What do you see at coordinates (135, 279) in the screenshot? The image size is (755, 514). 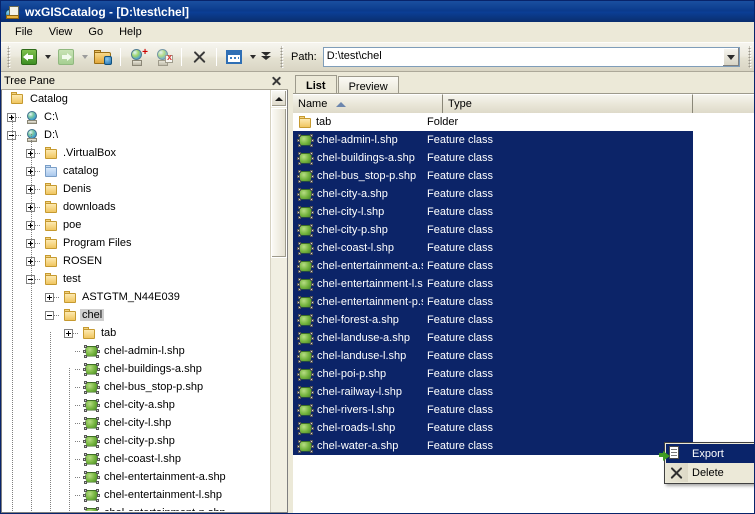 I see `tree-node-test: test` at bounding box center [135, 279].